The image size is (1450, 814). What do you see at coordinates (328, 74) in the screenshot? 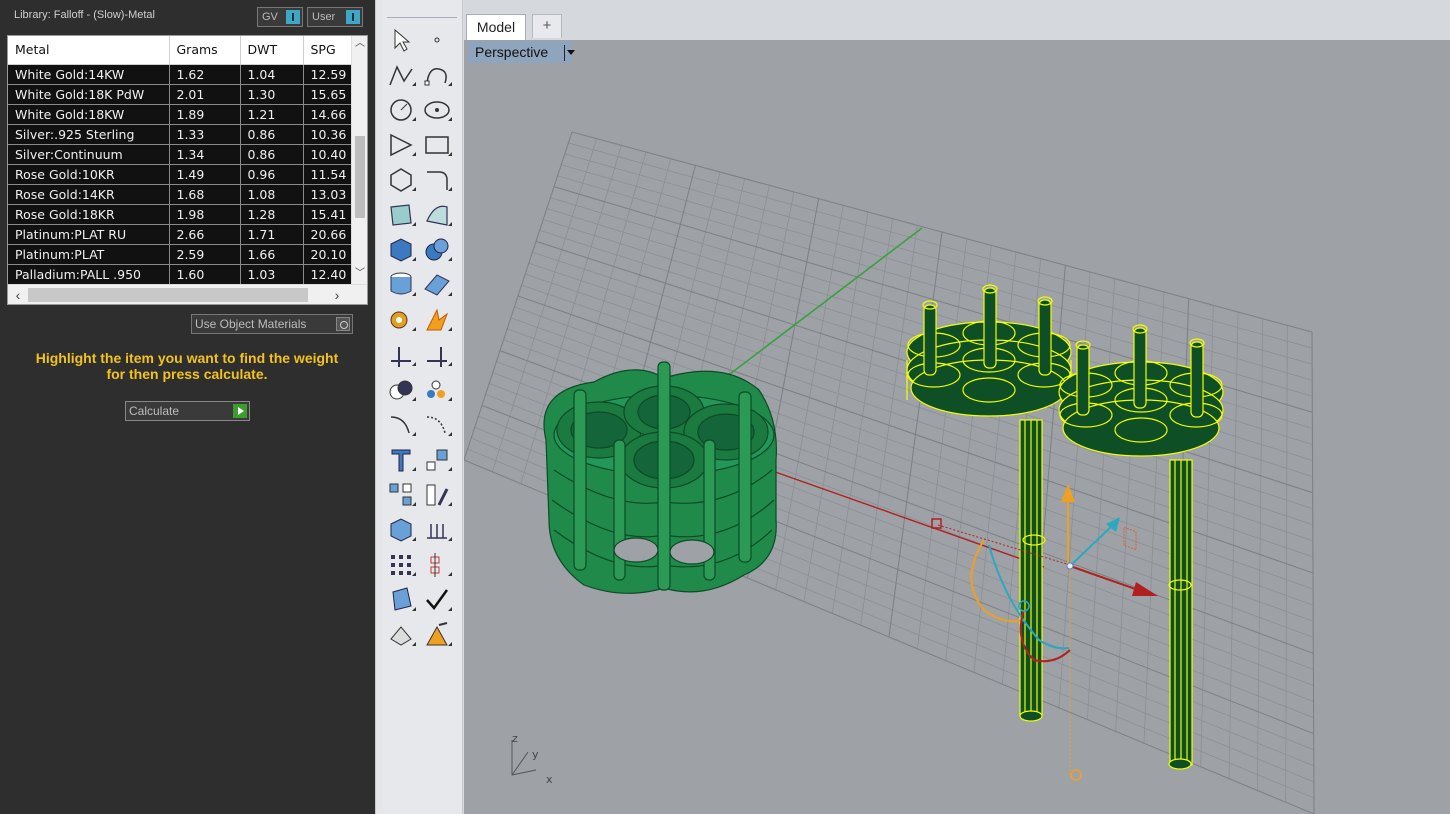
I see `table-cell: 12.59` at bounding box center [328, 74].